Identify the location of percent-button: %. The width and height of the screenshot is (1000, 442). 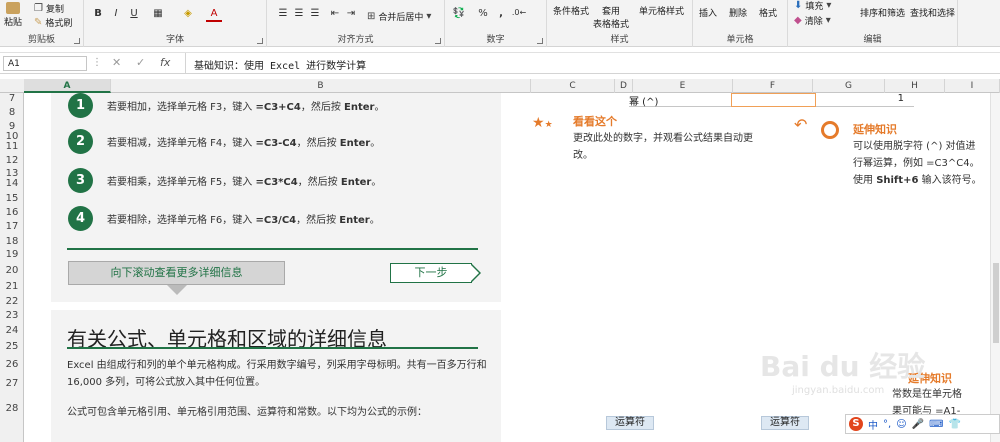
(483, 15).